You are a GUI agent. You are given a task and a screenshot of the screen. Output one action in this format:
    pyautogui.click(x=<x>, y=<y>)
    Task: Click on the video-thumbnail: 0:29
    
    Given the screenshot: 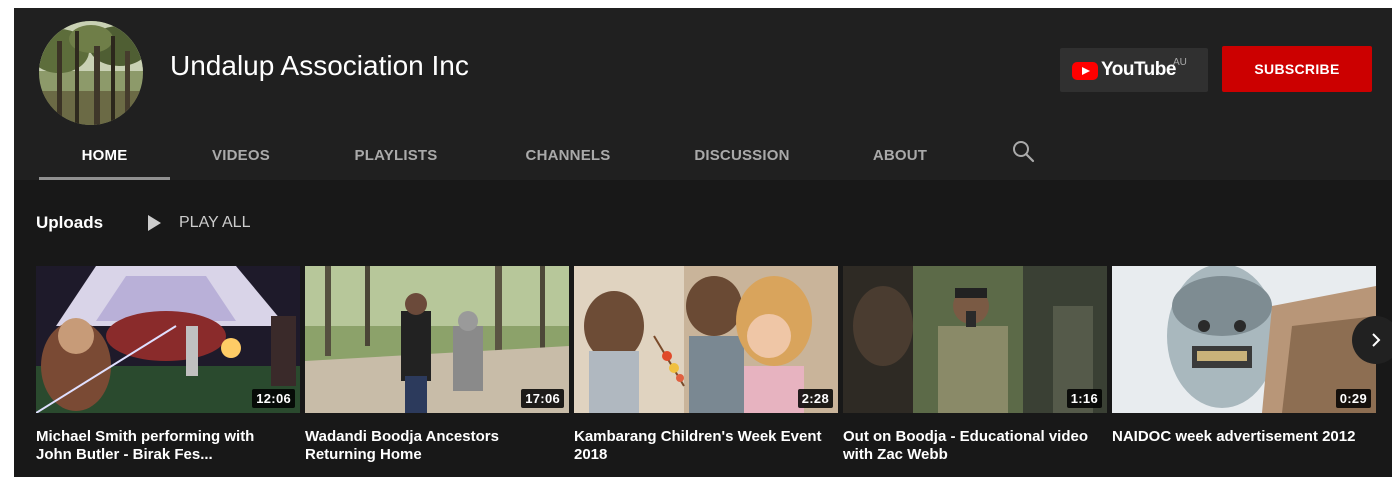 What is the action you would take?
    pyautogui.click(x=1244, y=339)
    